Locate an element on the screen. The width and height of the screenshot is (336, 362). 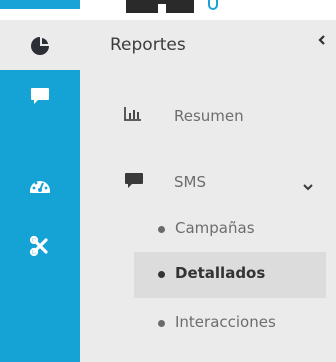
top-bar-remnant is located at coordinates (168, 10).